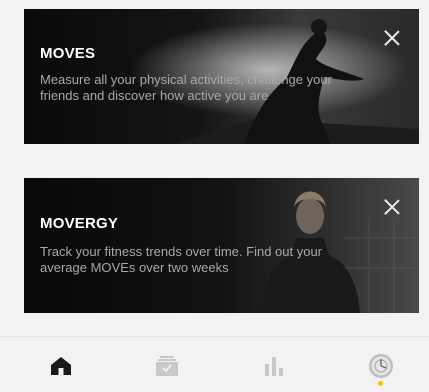 This screenshot has width=429, height=392. What do you see at coordinates (274, 366) in the screenshot?
I see `bar-chart-icon` at bounding box center [274, 366].